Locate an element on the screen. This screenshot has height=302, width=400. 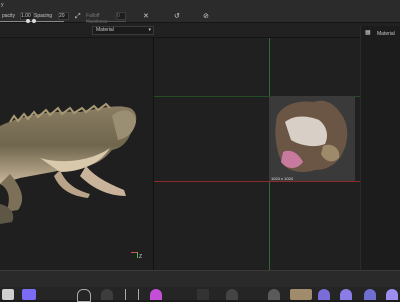
chevron-down-icon: ▾ is located at coordinates (149, 30).